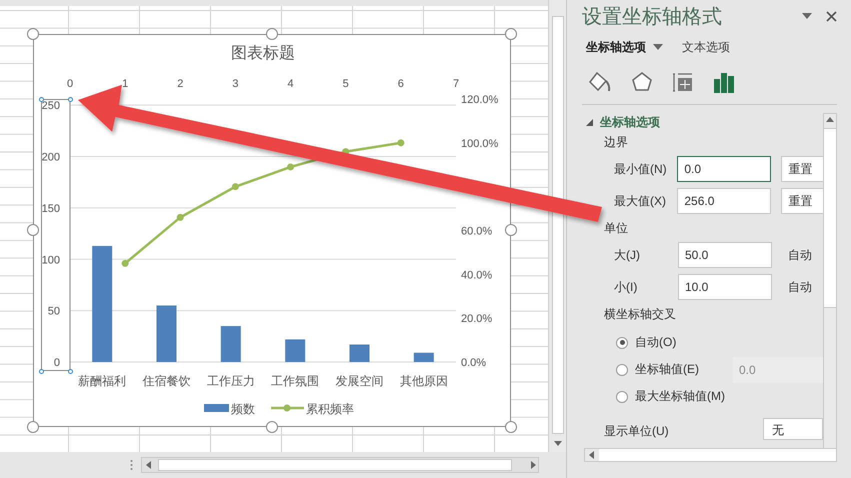 This screenshot has width=851, height=478. What do you see at coordinates (667, 369) in the screenshot?
I see `radio-label: 坐标轴值(E)` at bounding box center [667, 369].